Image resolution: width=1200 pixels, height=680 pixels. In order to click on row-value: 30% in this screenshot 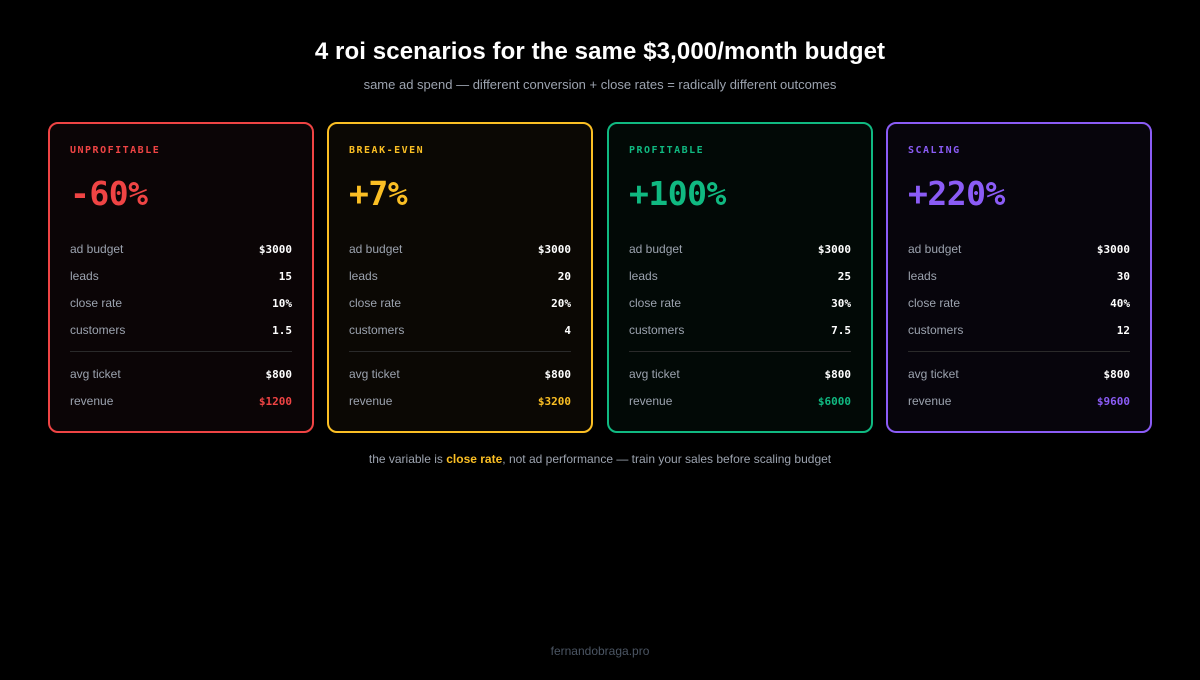, I will do `click(841, 303)`.